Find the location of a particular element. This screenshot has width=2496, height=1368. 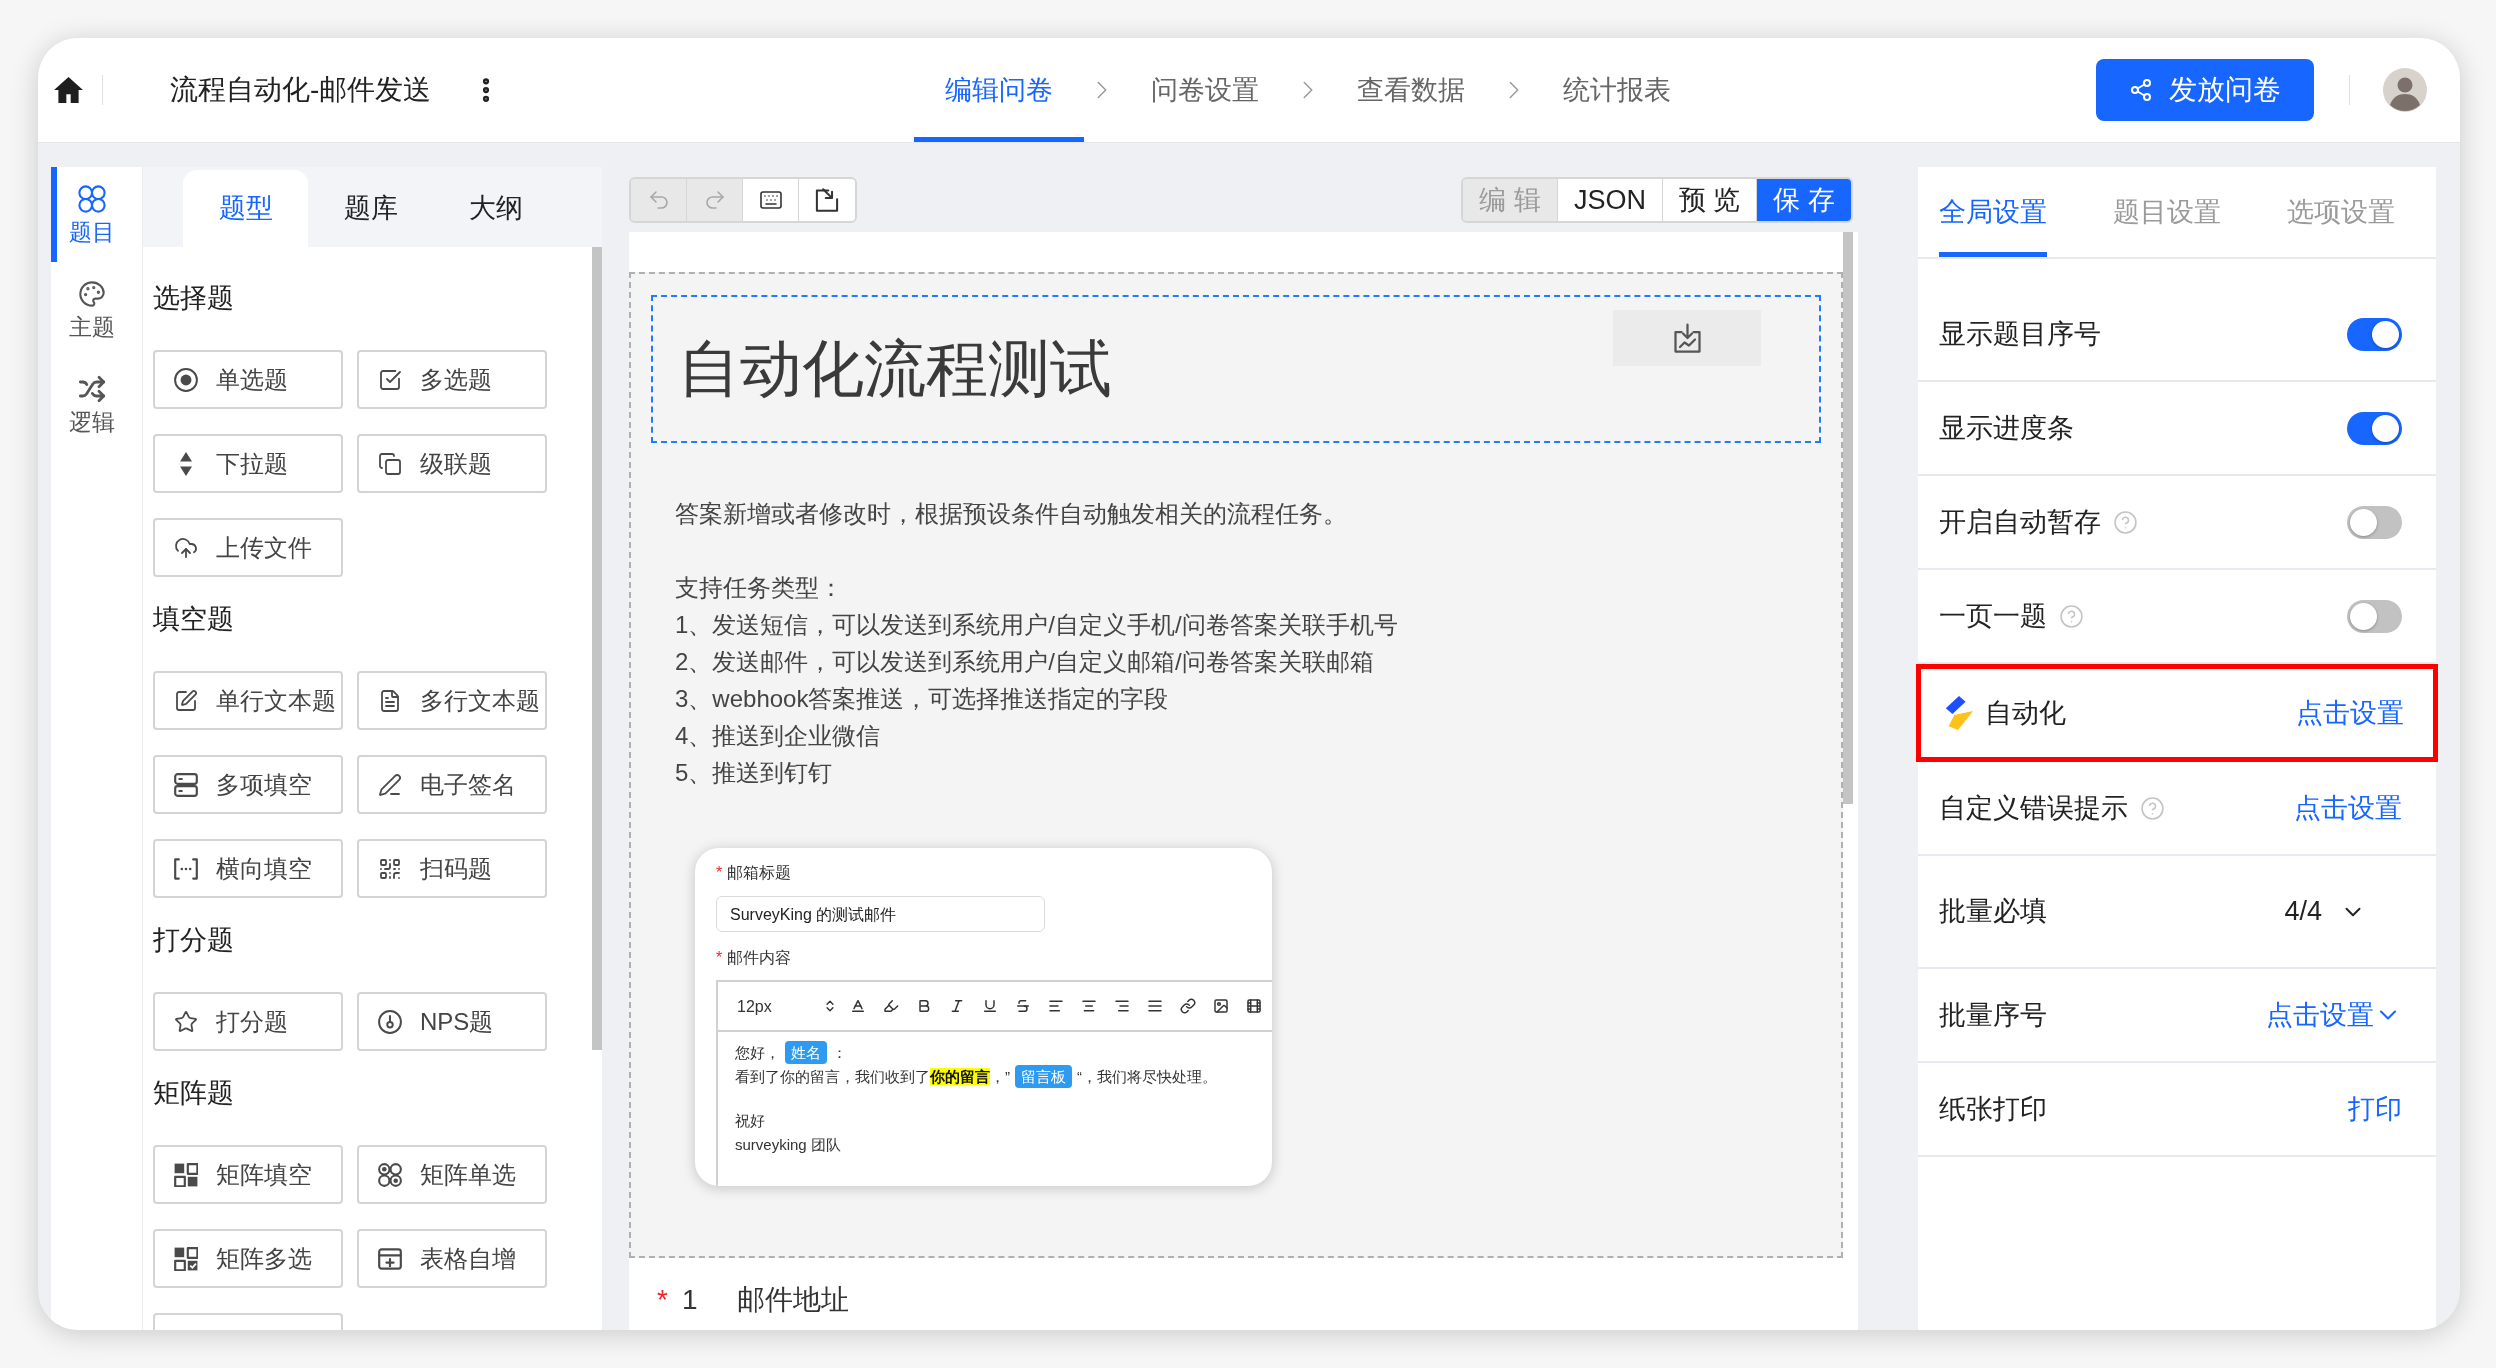

question-title: * 1 邮件地址 is located at coordinates (754, 1300).